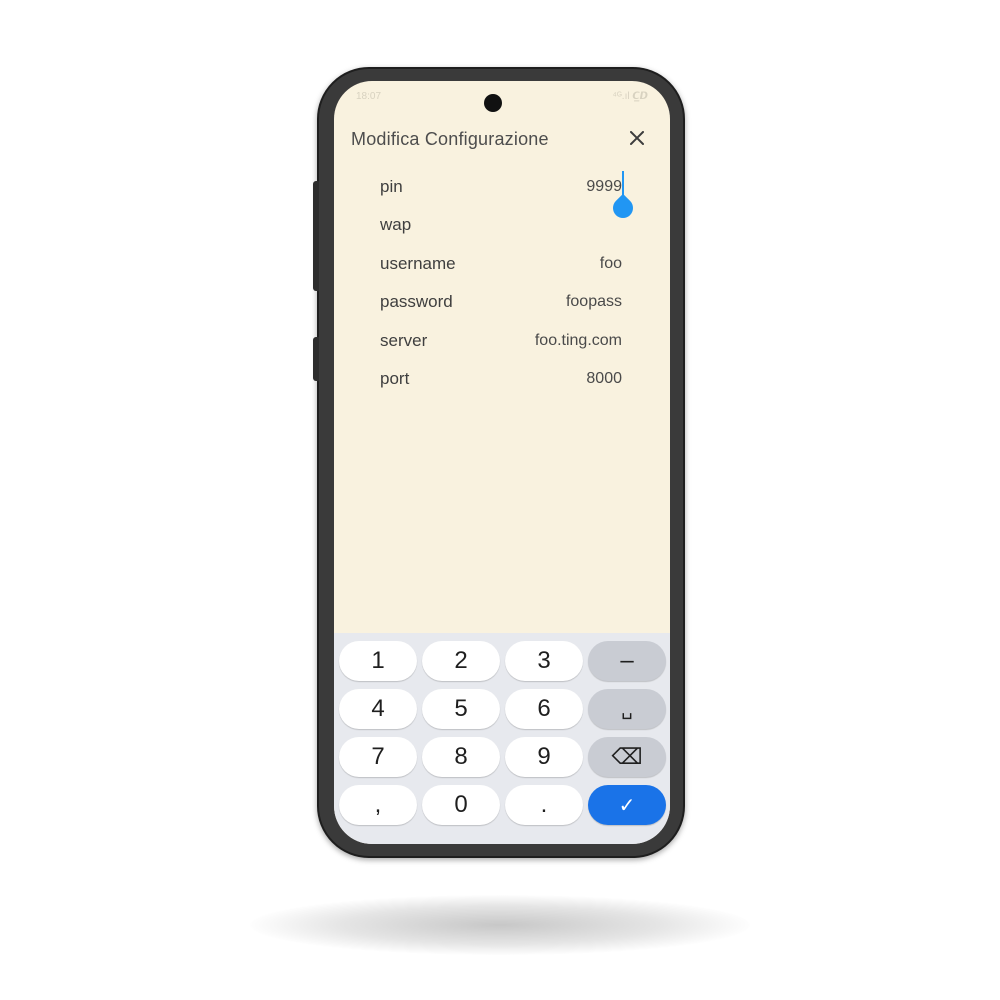  What do you see at coordinates (502, 738) in the screenshot?
I see `numeric-keyboard: 1 2 3 – 4 5 6 ␣ 7 8 9 ⌫ , 0 . ✓` at bounding box center [502, 738].